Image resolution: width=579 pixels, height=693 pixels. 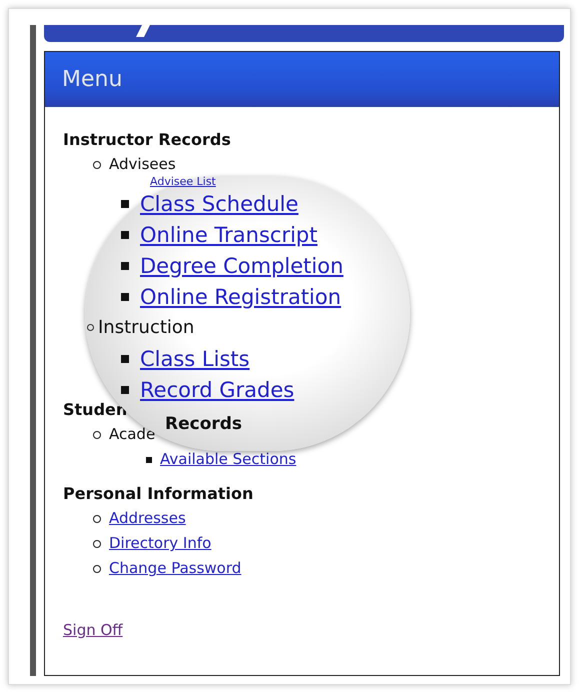 What do you see at coordinates (95, 410) in the screenshot?
I see `section-heading: Studen` at bounding box center [95, 410].